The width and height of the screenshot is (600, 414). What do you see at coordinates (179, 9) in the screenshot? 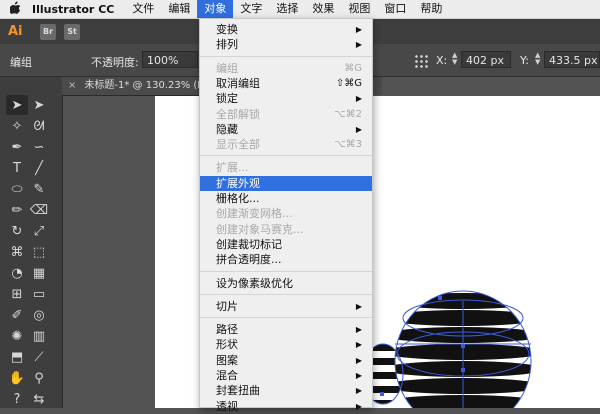
I see `menu-edit: 编辑` at bounding box center [179, 9].